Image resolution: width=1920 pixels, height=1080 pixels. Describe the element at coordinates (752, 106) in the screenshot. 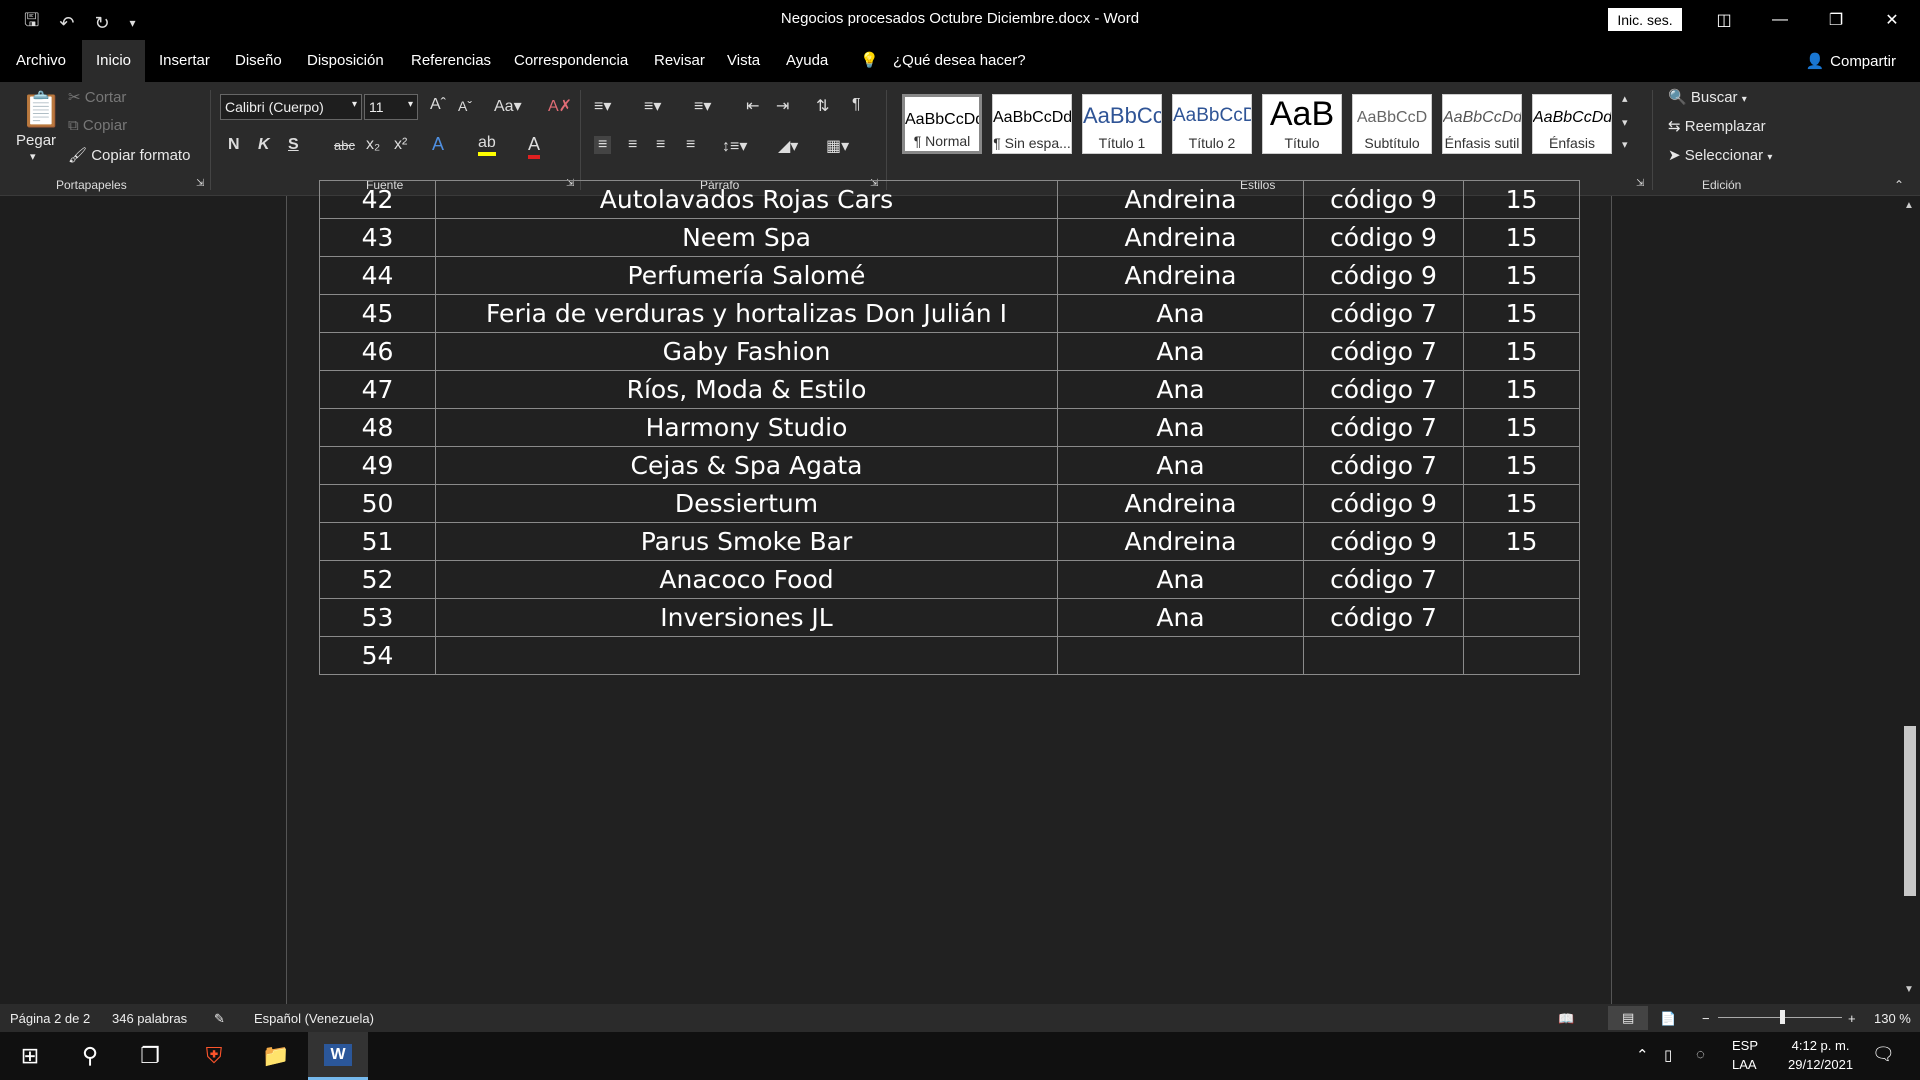

I see `decrease-indent-icon: ⇤` at that location.